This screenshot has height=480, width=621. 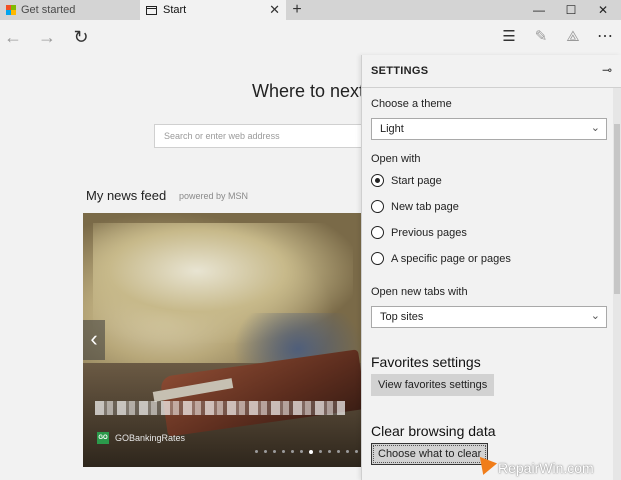 I want to click on theme-select: Light ⌄, so click(x=489, y=129).